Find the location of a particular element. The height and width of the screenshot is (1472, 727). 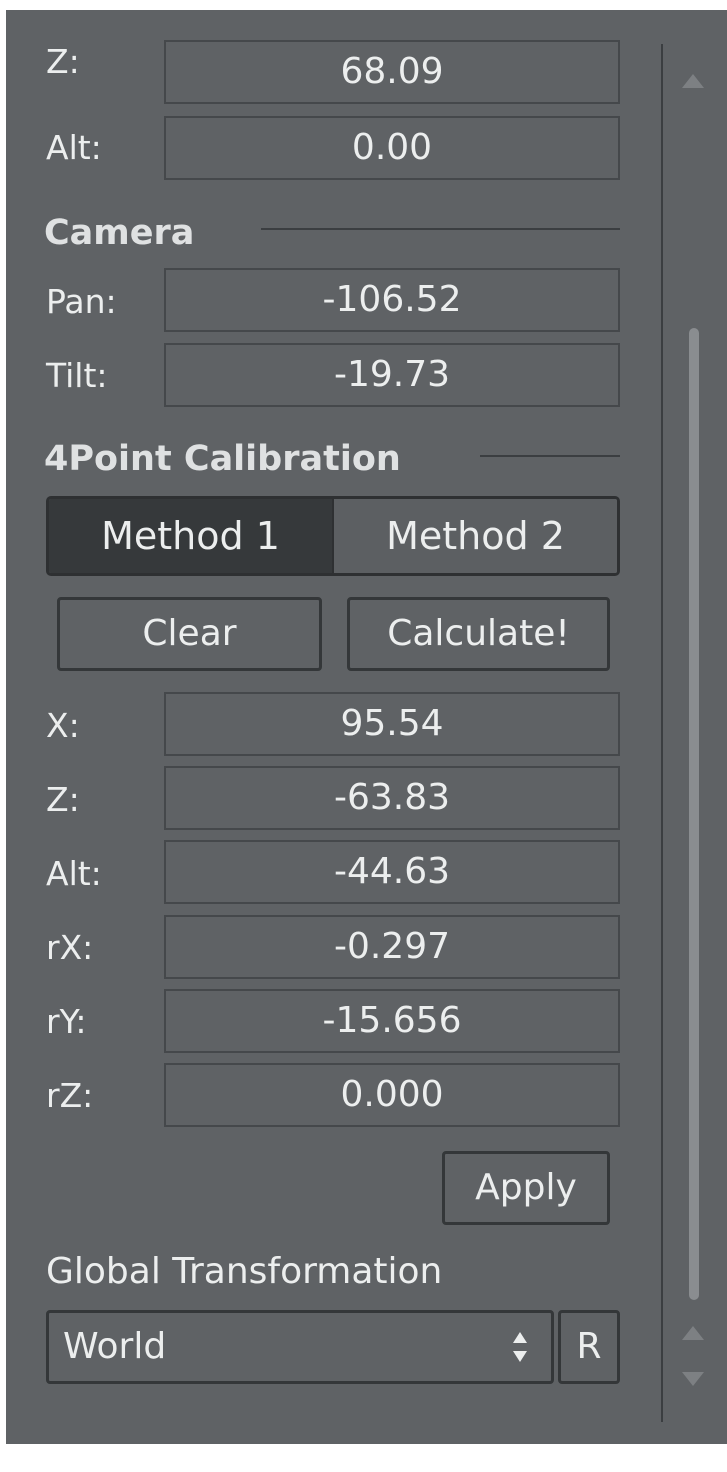

up-down-arrows-icon is located at coordinates (520, 1347).